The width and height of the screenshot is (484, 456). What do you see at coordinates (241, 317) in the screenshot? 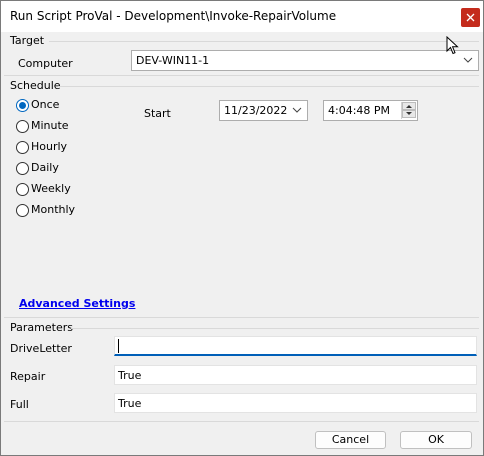
I see `parameters-top-divider` at bounding box center [241, 317].